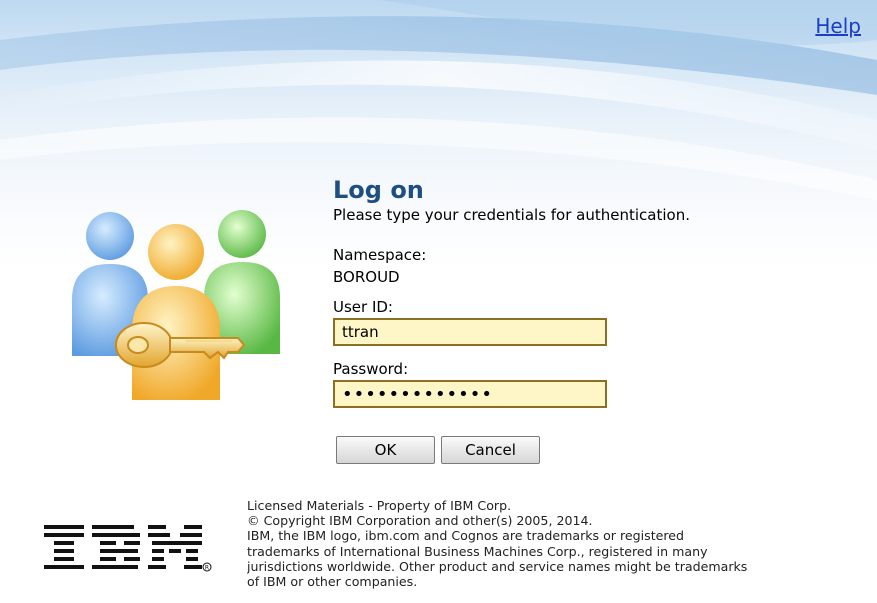 The height and width of the screenshot is (603, 877). Describe the element at coordinates (470, 332) in the screenshot. I see `userid-input` at that location.